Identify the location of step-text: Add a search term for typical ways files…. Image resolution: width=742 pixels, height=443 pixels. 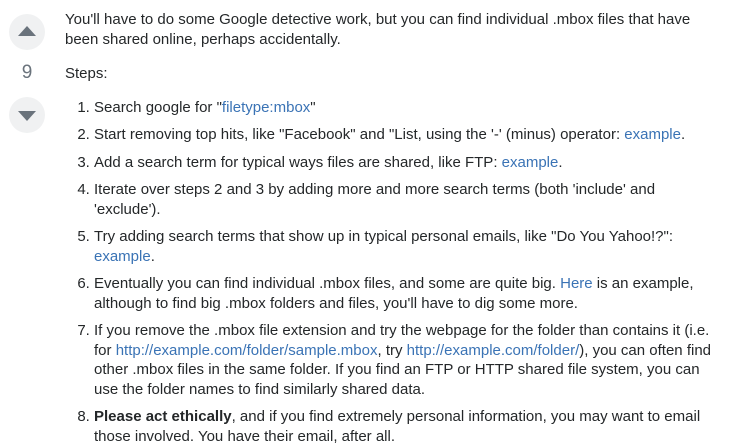
(298, 162).